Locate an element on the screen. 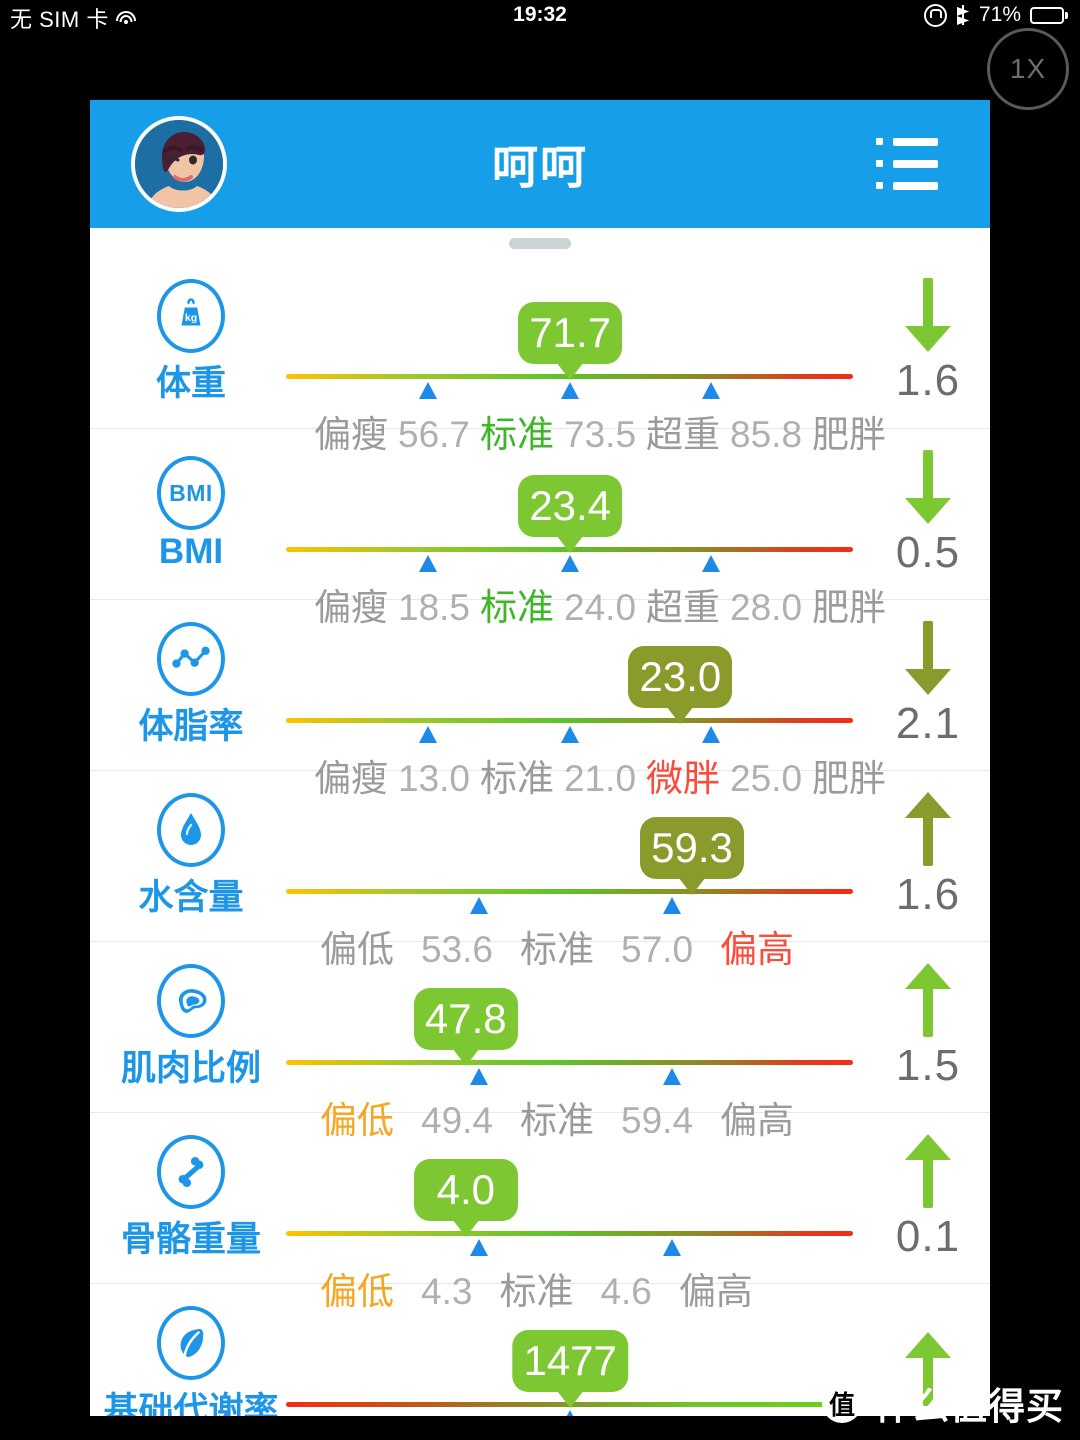 This screenshot has height=1440, width=1080. status-bar: 无 SIM 卡 19:32 71% is located at coordinates (540, 16).